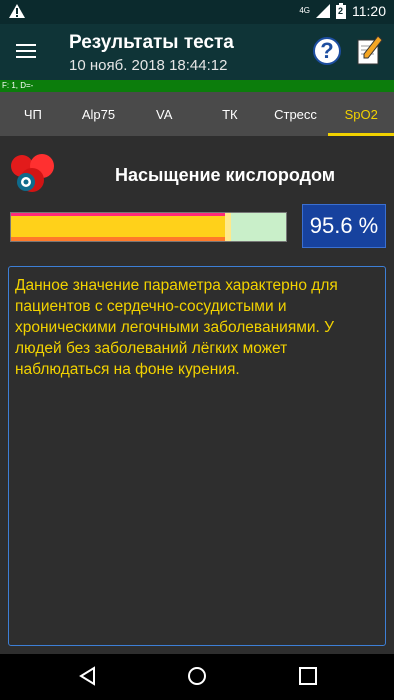 Image resolution: width=394 pixels, height=700 pixels. I want to click on recent-apps-icon, so click(308, 676).